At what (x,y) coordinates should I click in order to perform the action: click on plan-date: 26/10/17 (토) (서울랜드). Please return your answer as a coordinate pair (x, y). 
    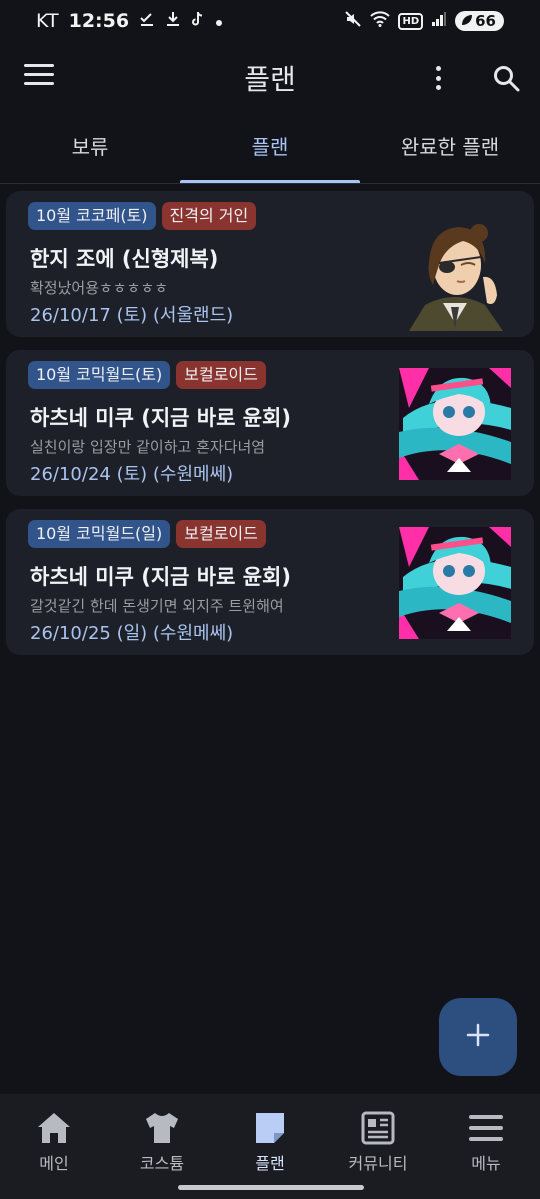
    Looking at the image, I should click on (132, 315).